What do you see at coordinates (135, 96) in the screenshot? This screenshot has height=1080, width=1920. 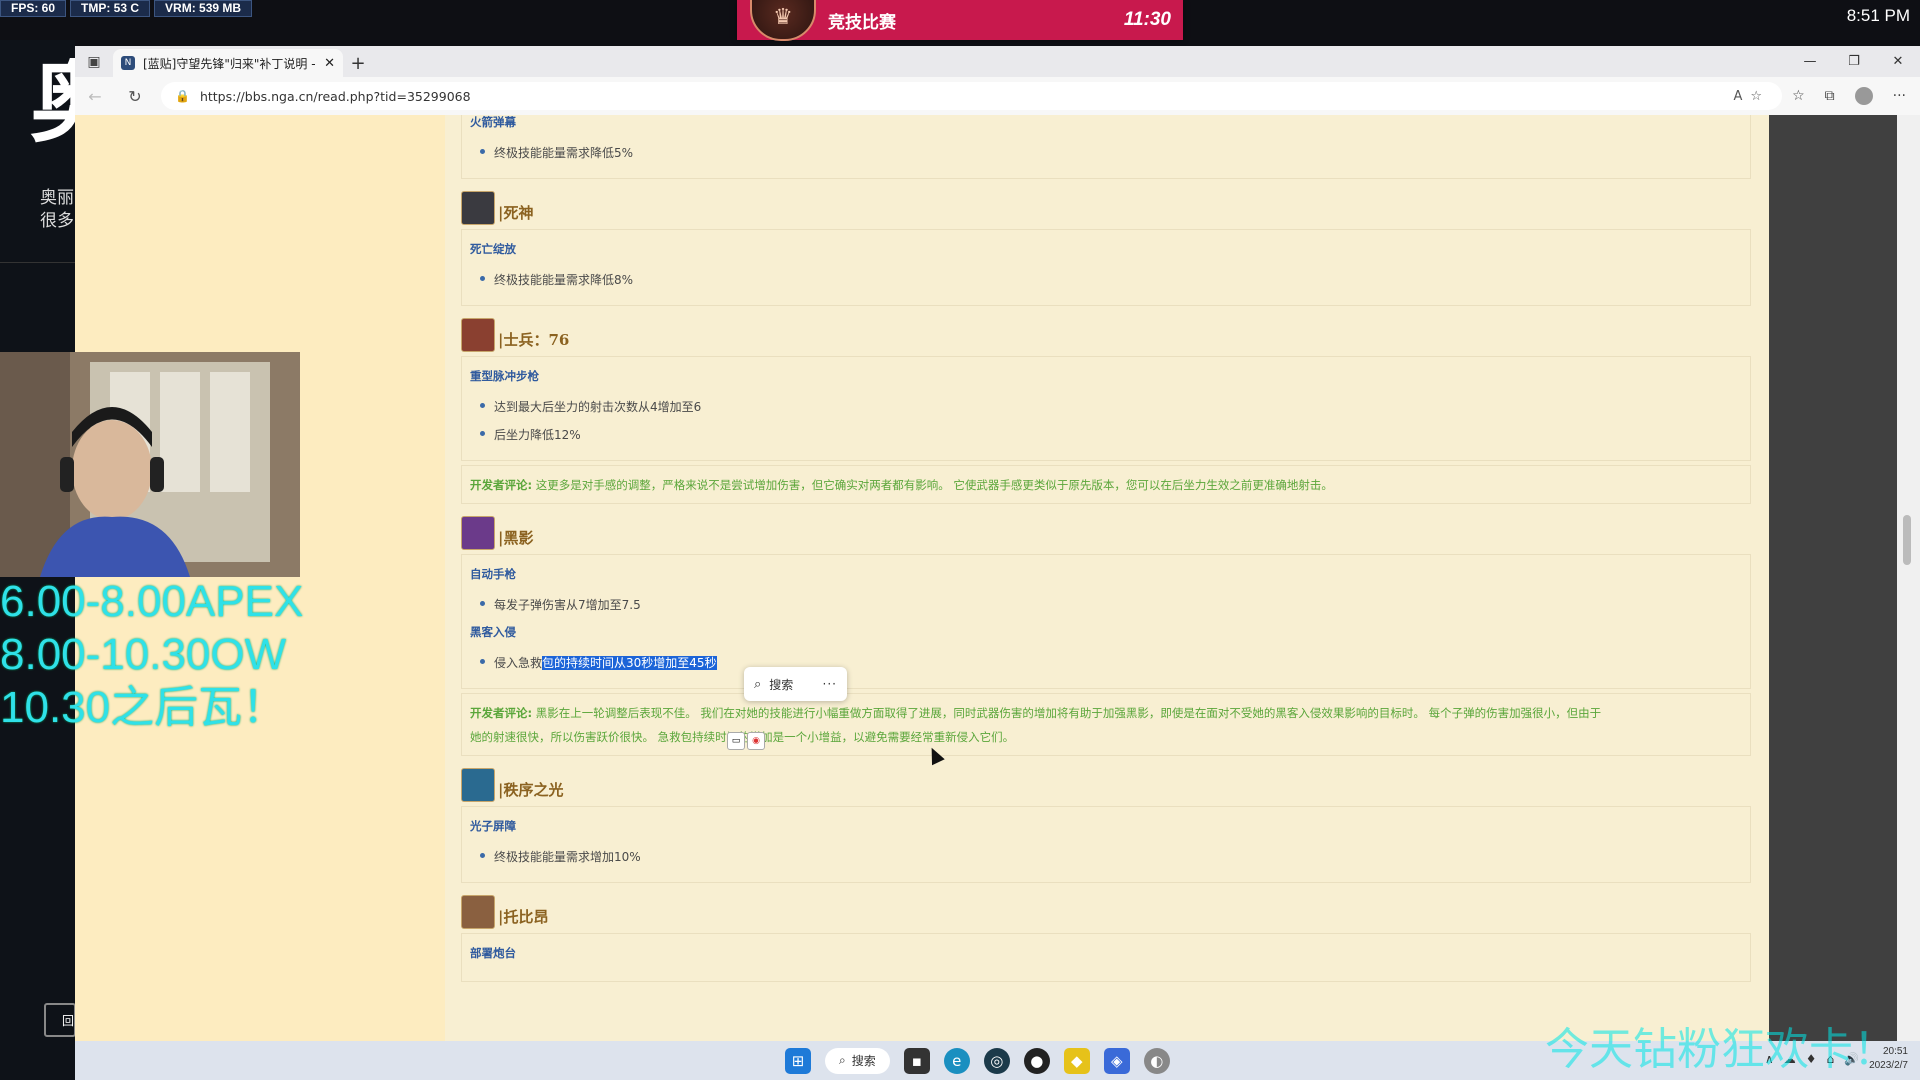 I see `refresh-icon: ↻` at bounding box center [135, 96].